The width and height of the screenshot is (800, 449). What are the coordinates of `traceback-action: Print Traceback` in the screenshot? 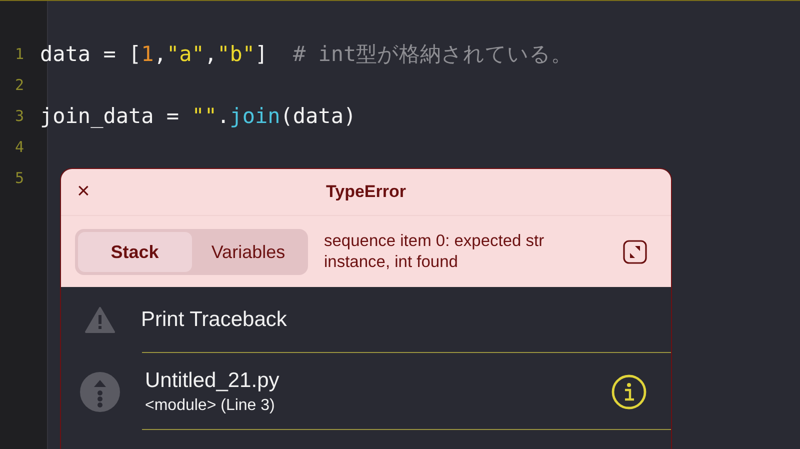 It's located at (214, 320).